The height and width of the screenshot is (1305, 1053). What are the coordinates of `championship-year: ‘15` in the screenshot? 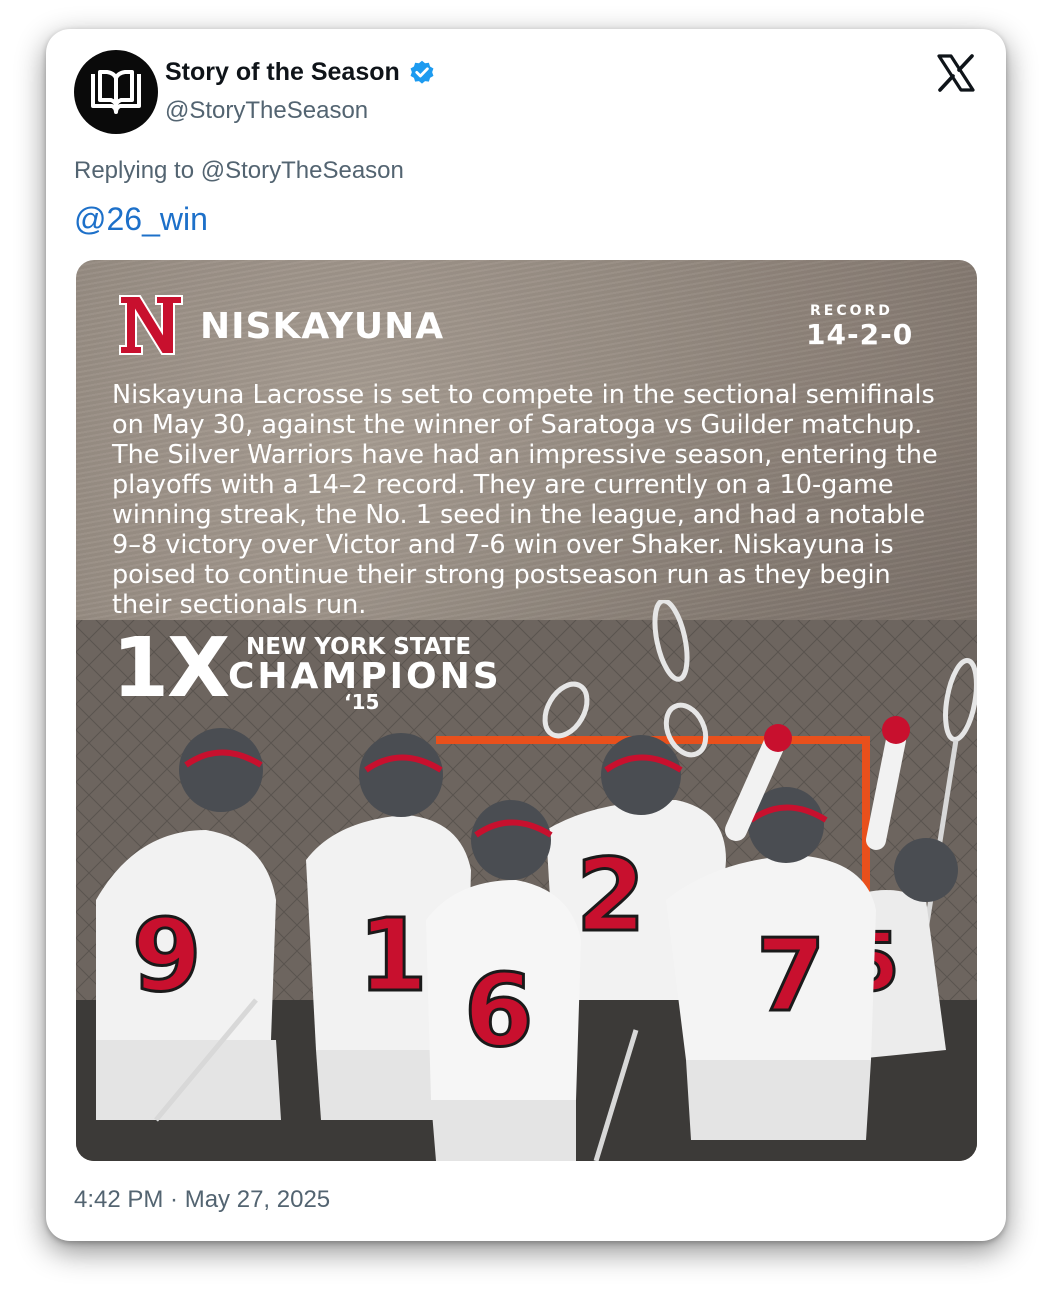 It's located at (362, 702).